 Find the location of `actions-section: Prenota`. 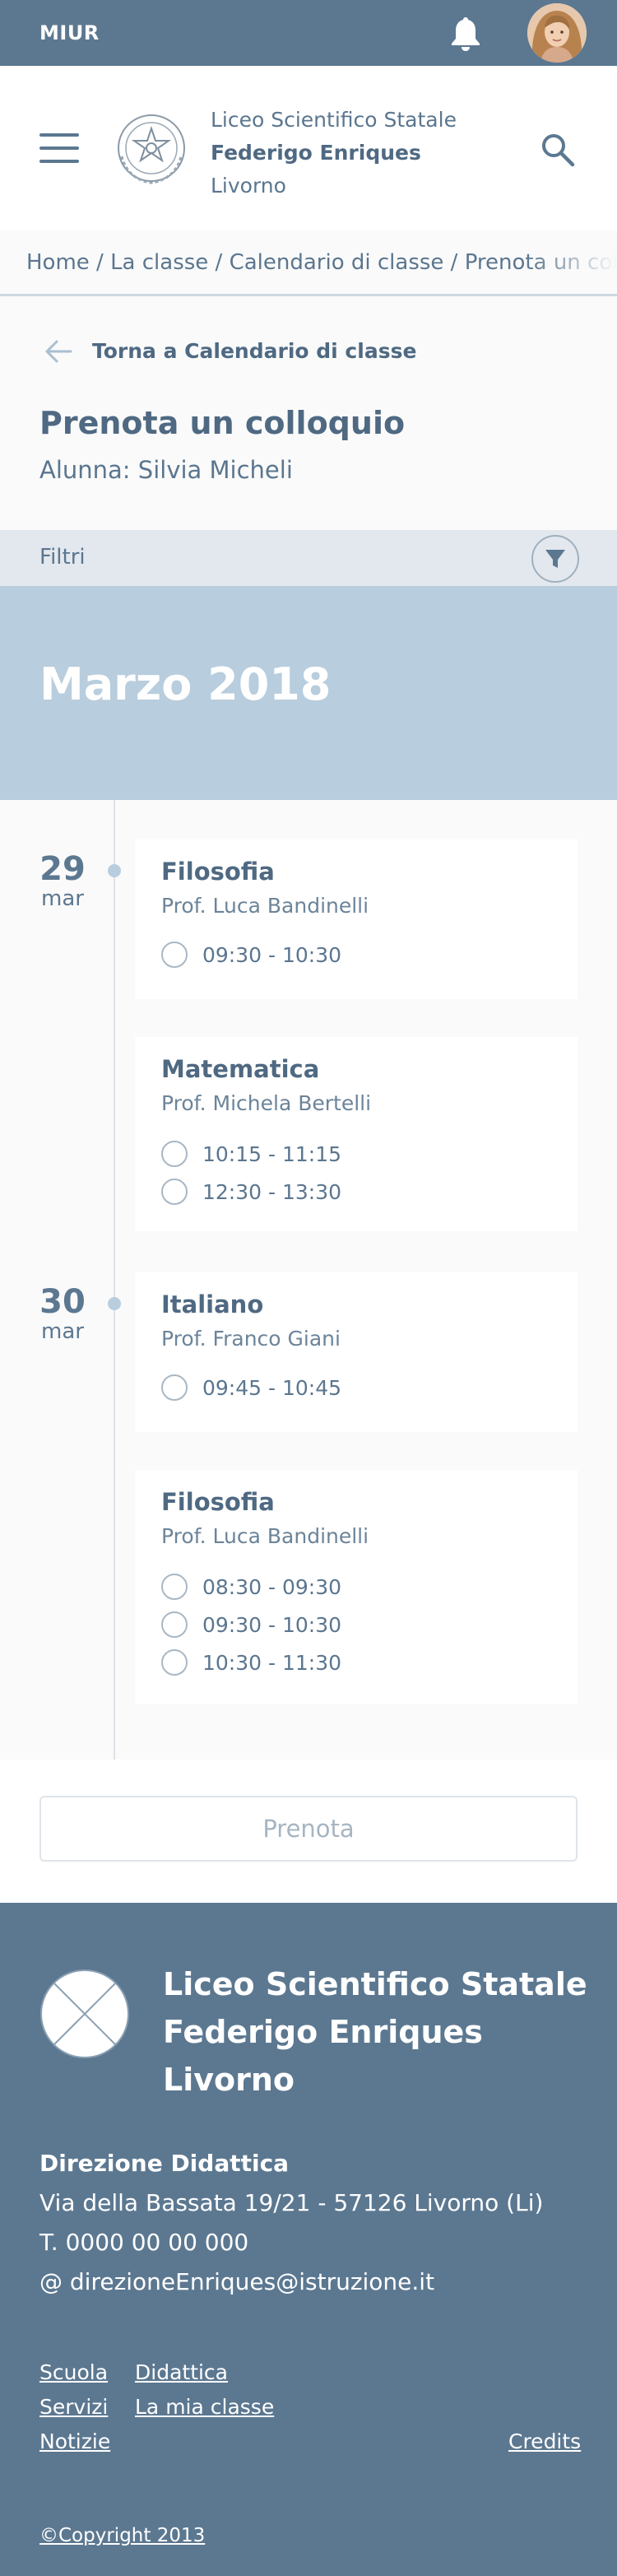

actions-section: Prenota is located at coordinates (308, 1831).